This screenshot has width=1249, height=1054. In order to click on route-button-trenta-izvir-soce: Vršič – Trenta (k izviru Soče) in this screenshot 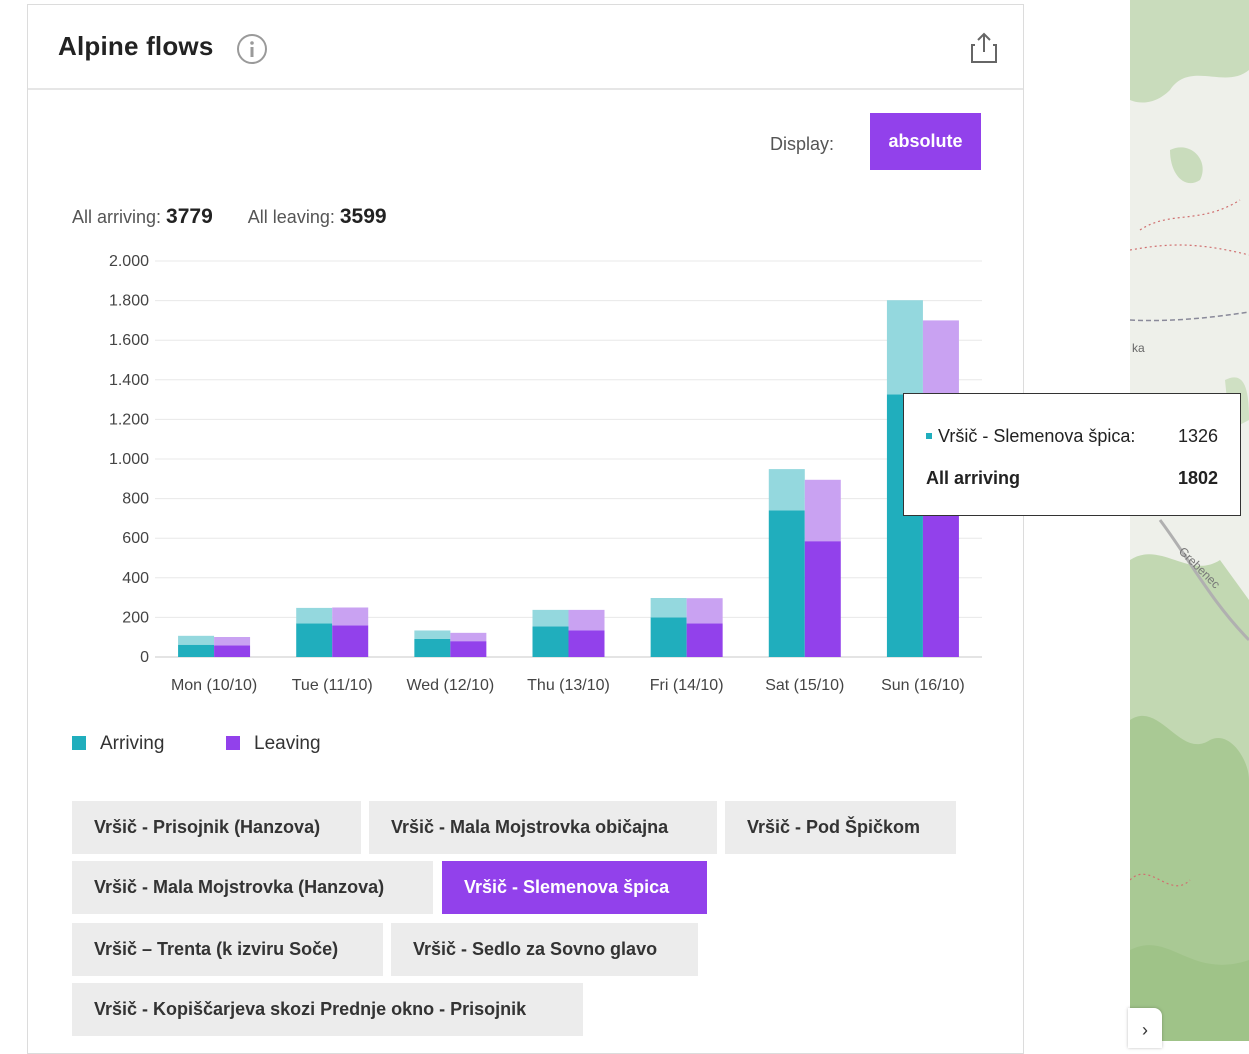, I will do `click(227, 949)`.